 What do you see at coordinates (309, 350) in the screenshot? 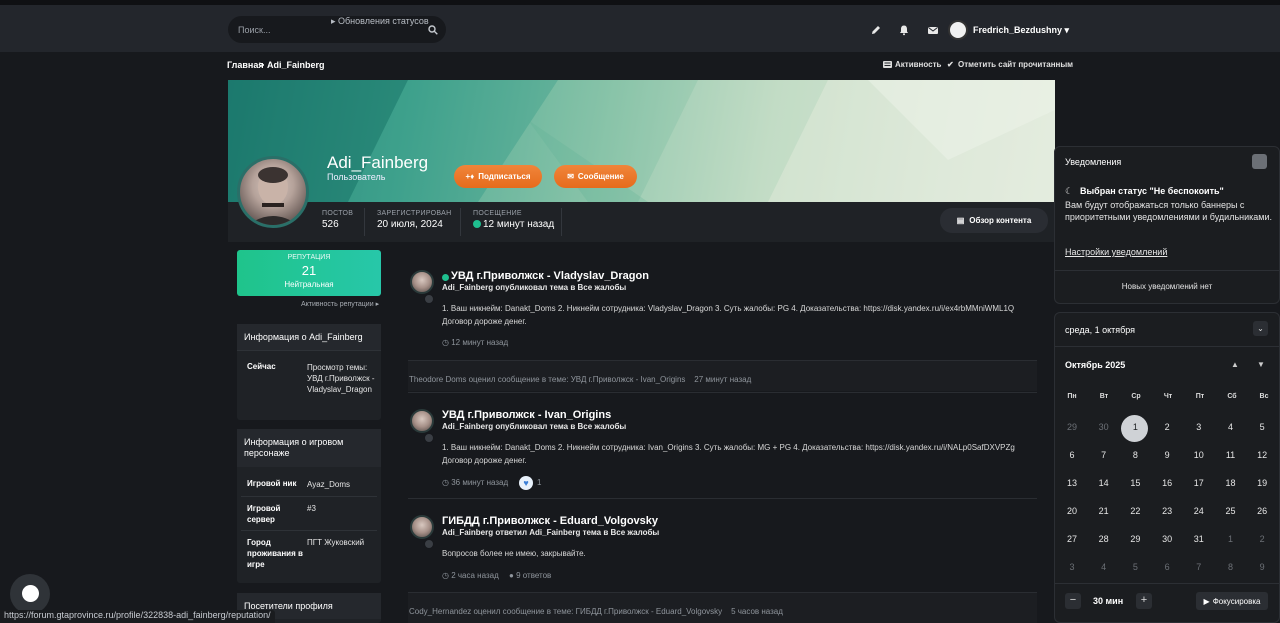
I see `divider` at bounding box center [309, 350].